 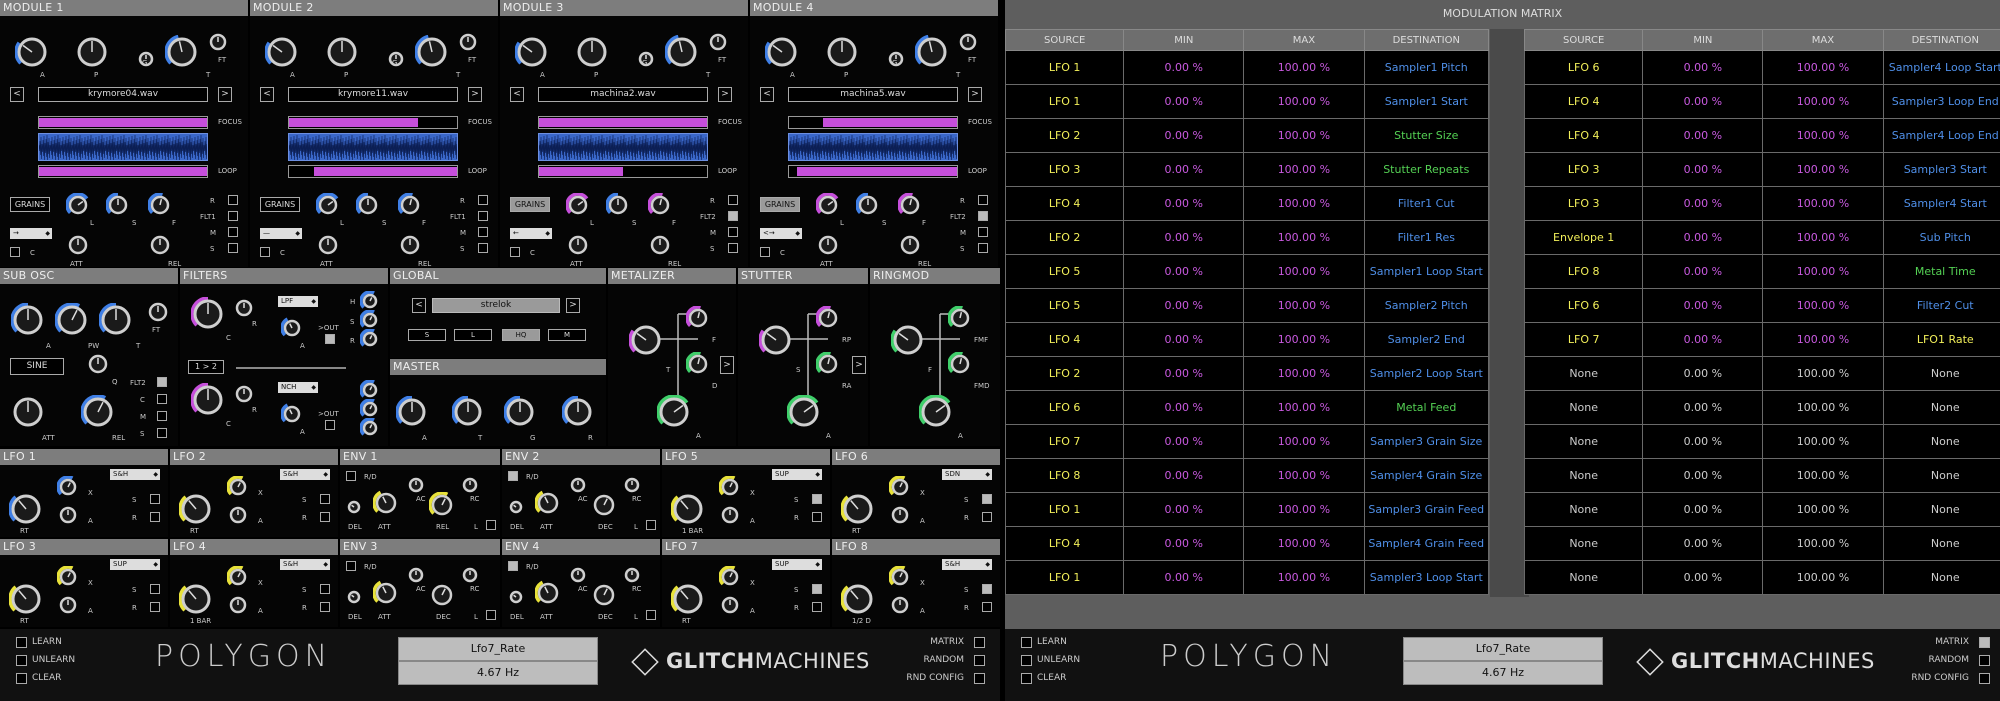 What do you see at coordinates (531, 233) in the screenshot?
I see `grain-direction-select: ←` at bounding box center [531, 233].